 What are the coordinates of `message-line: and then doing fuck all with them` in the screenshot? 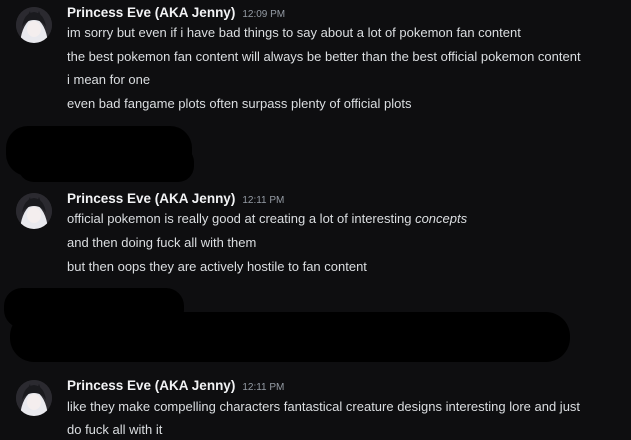 It's located at (162, 242).